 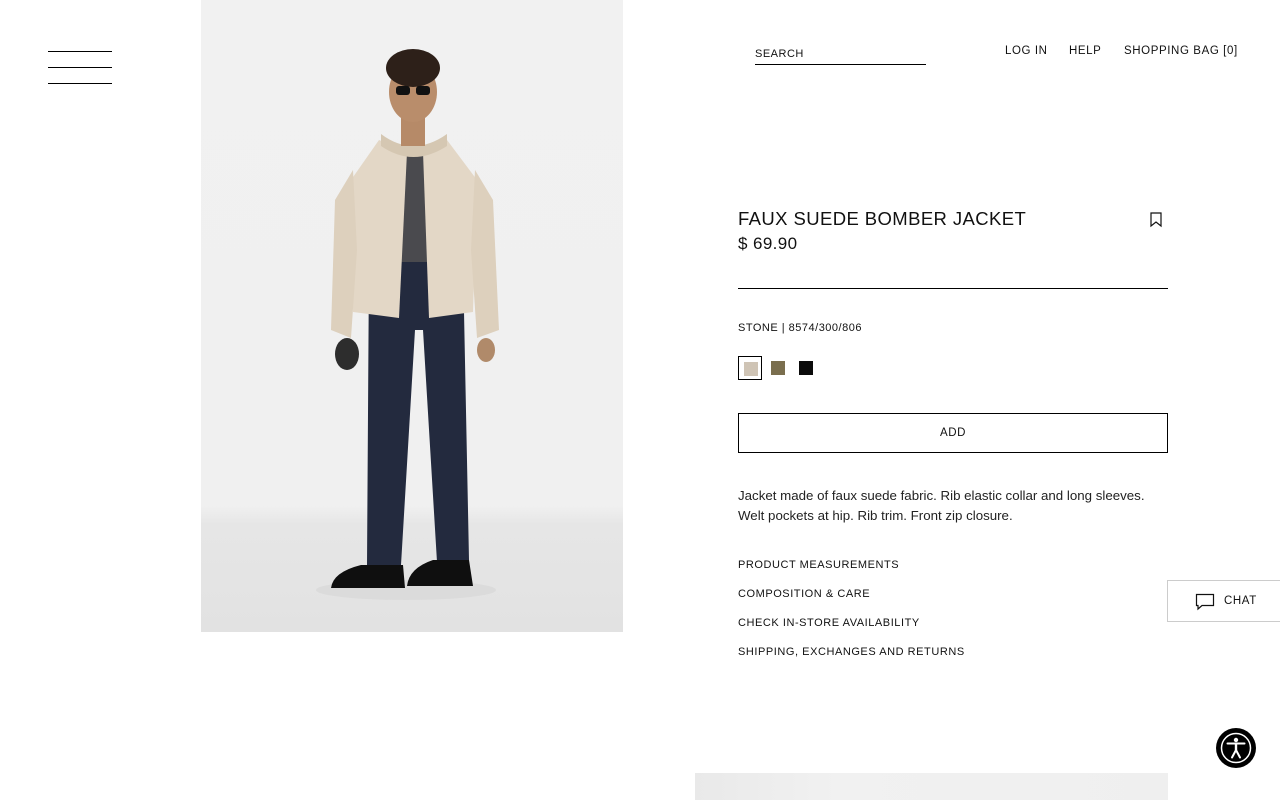 I want to click on add-to-bag-button: ADD, so click(x=953, y=433).